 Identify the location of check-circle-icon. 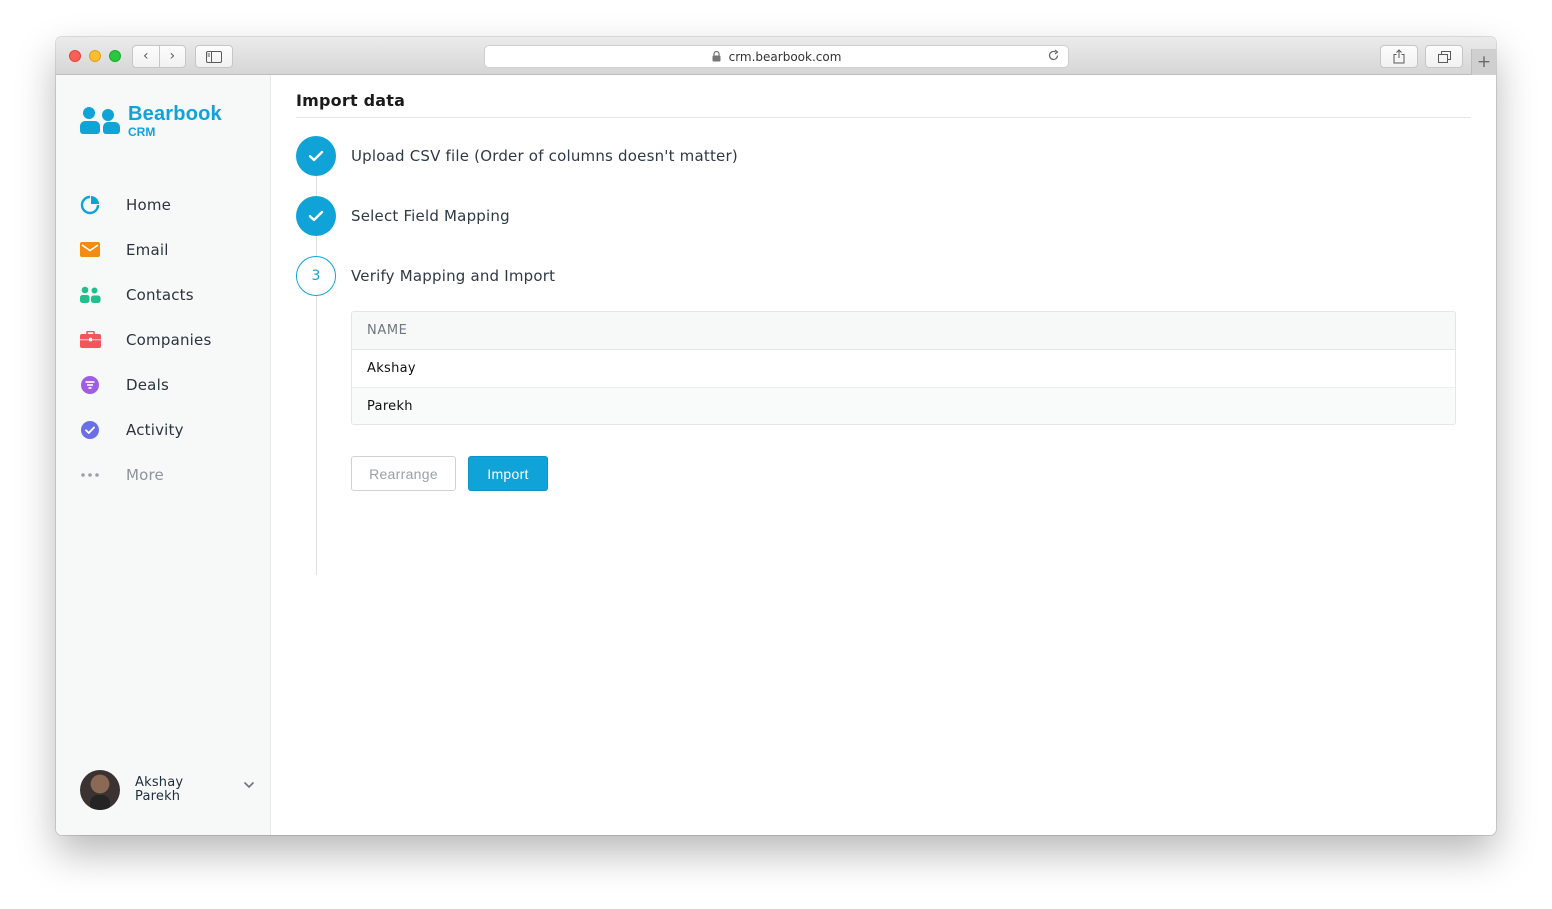
(96, 430).